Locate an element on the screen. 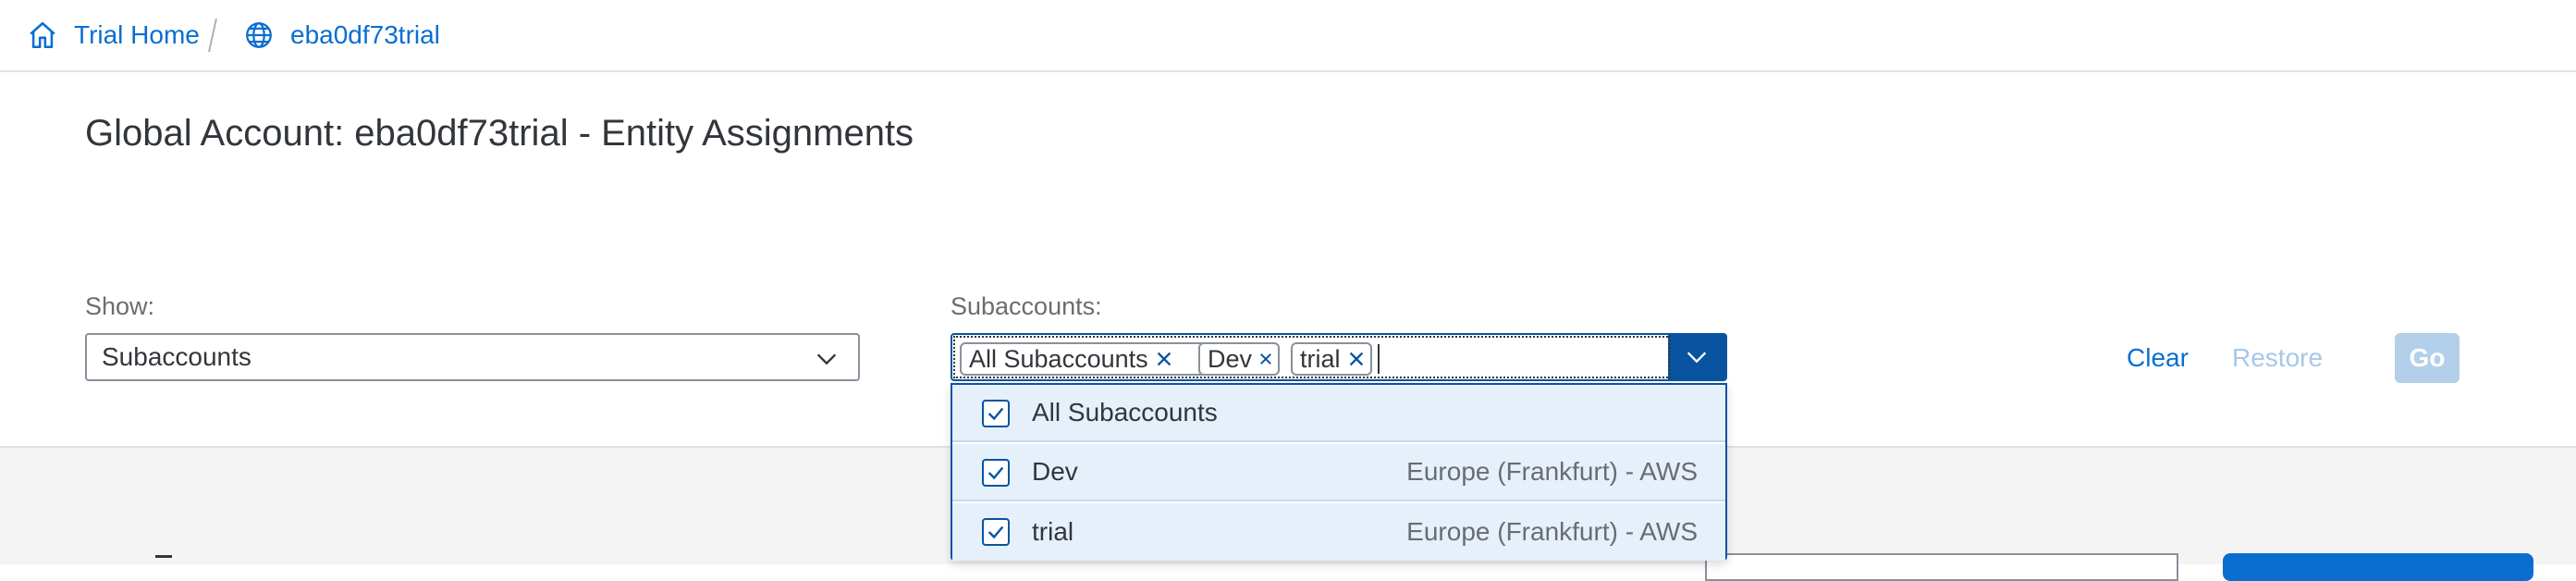 The image size is (2576, 581). token-label: Dev is located at coordinates (1230, 358).